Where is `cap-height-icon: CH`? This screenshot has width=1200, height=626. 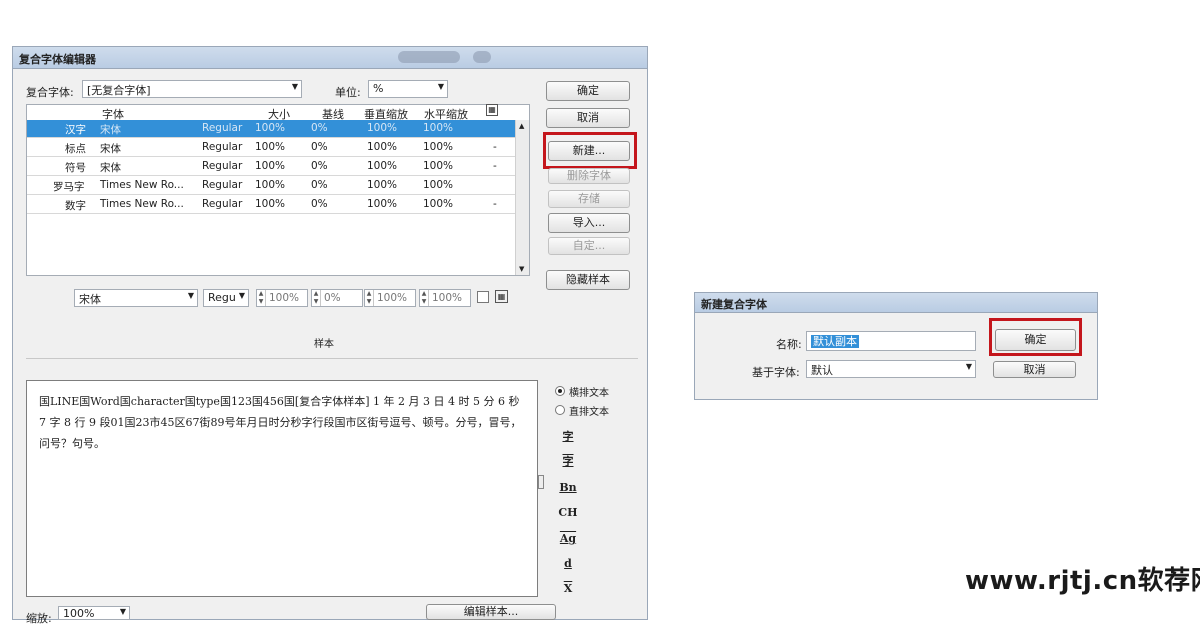 cap-height-icon: CH is located at coordinates (568, 512).